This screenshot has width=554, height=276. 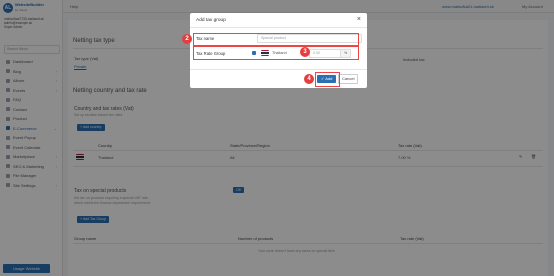 I want to click on step-badge-2: 2, so click(x=187, y=39).